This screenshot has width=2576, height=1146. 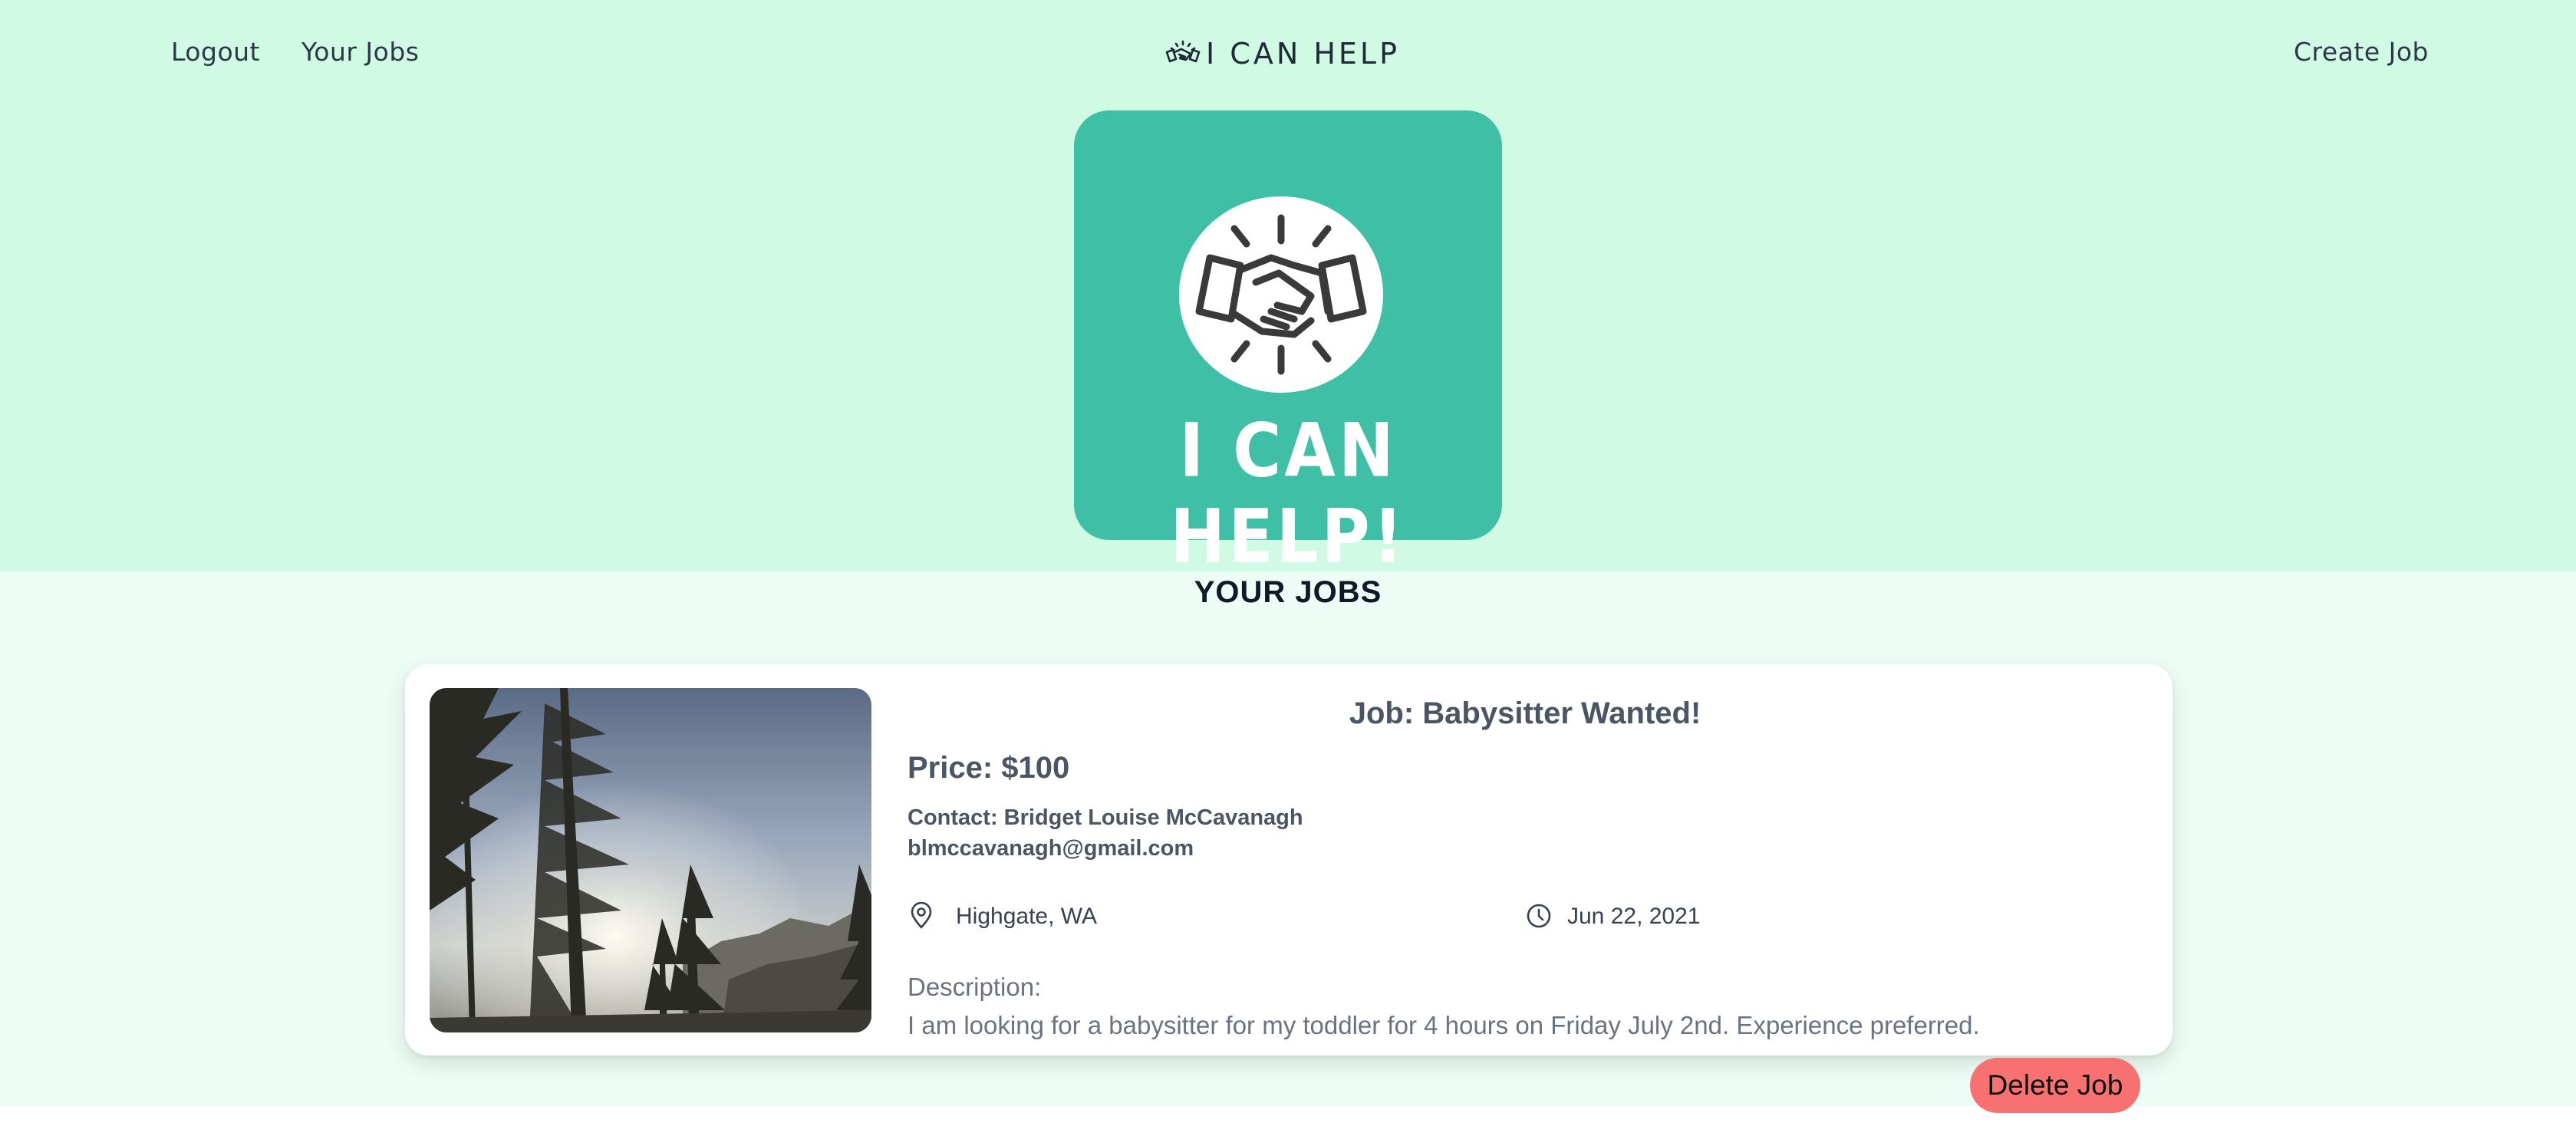 I want to click on job-image, so click(x=650, y=860).